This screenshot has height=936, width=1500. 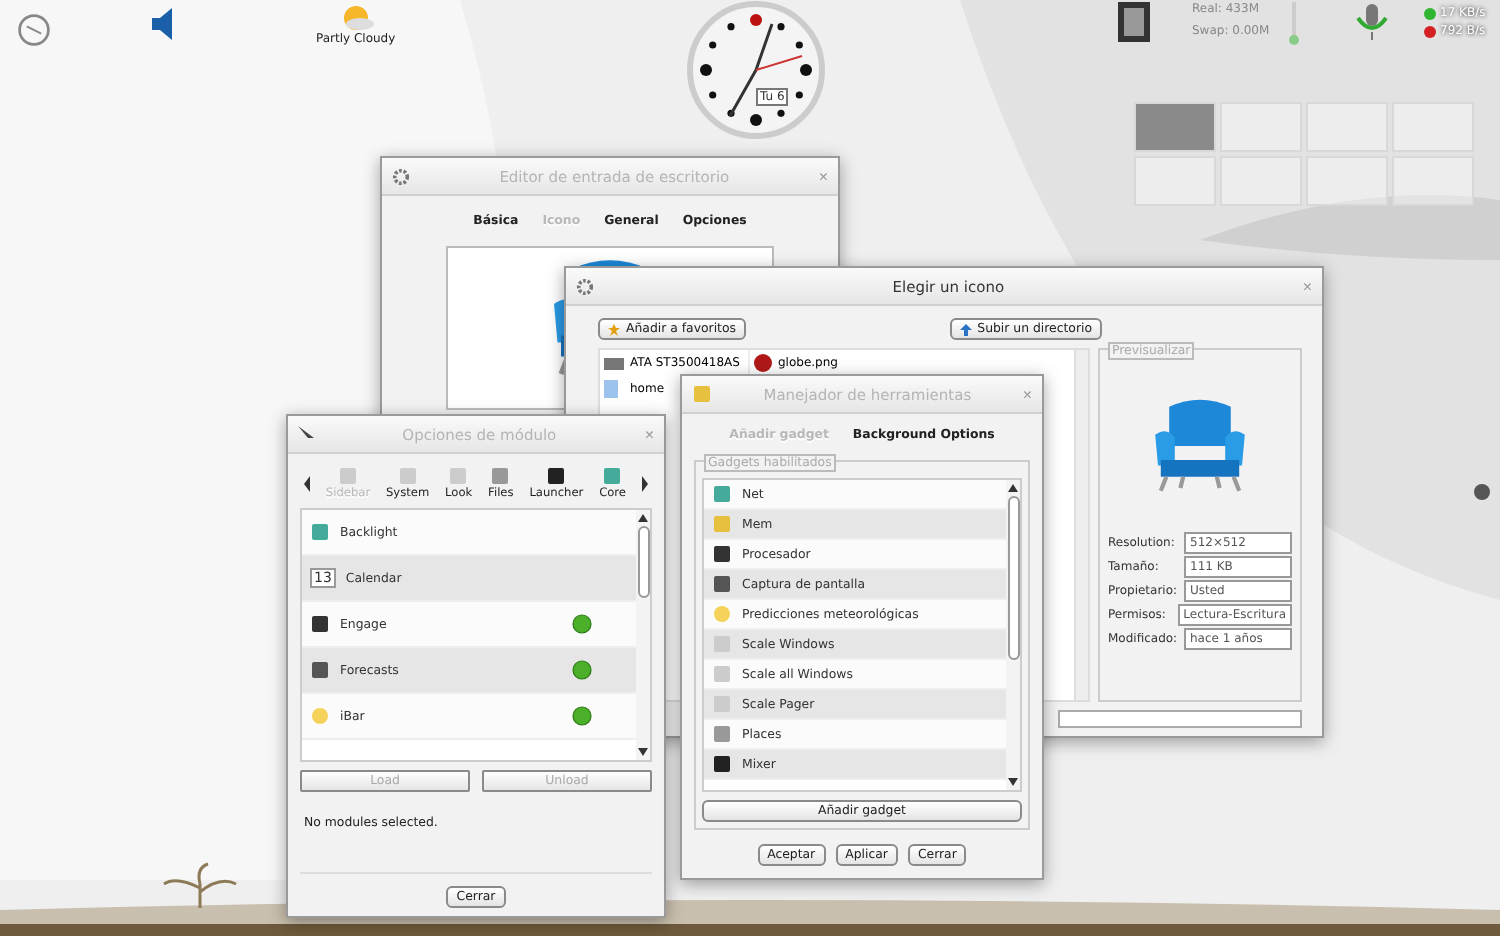 I want to click on clock-drawing, so click(x=756, y=70).